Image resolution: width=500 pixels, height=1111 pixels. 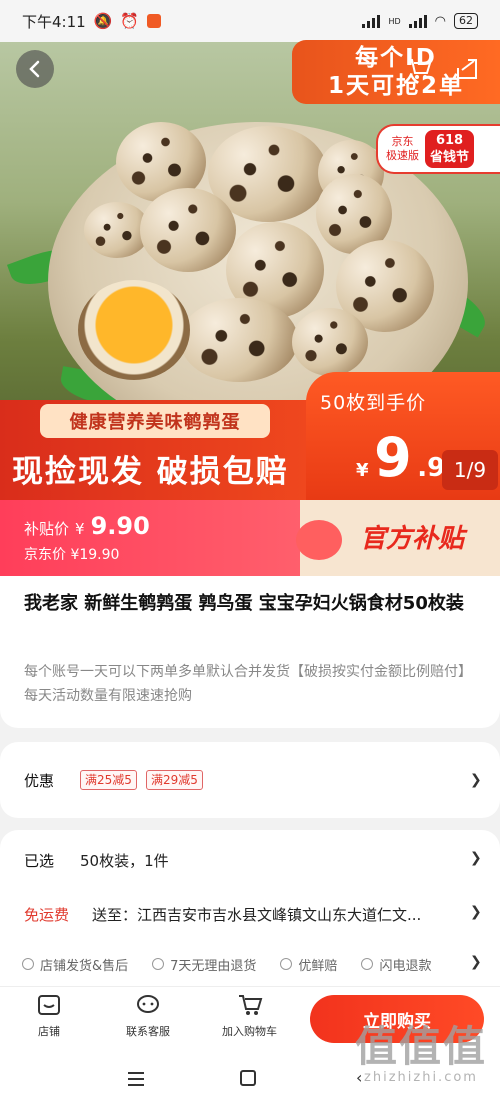 I want to click on promotions-row: 优惠 满25减5 满29减5 ❯, so click(x=250, y=780).